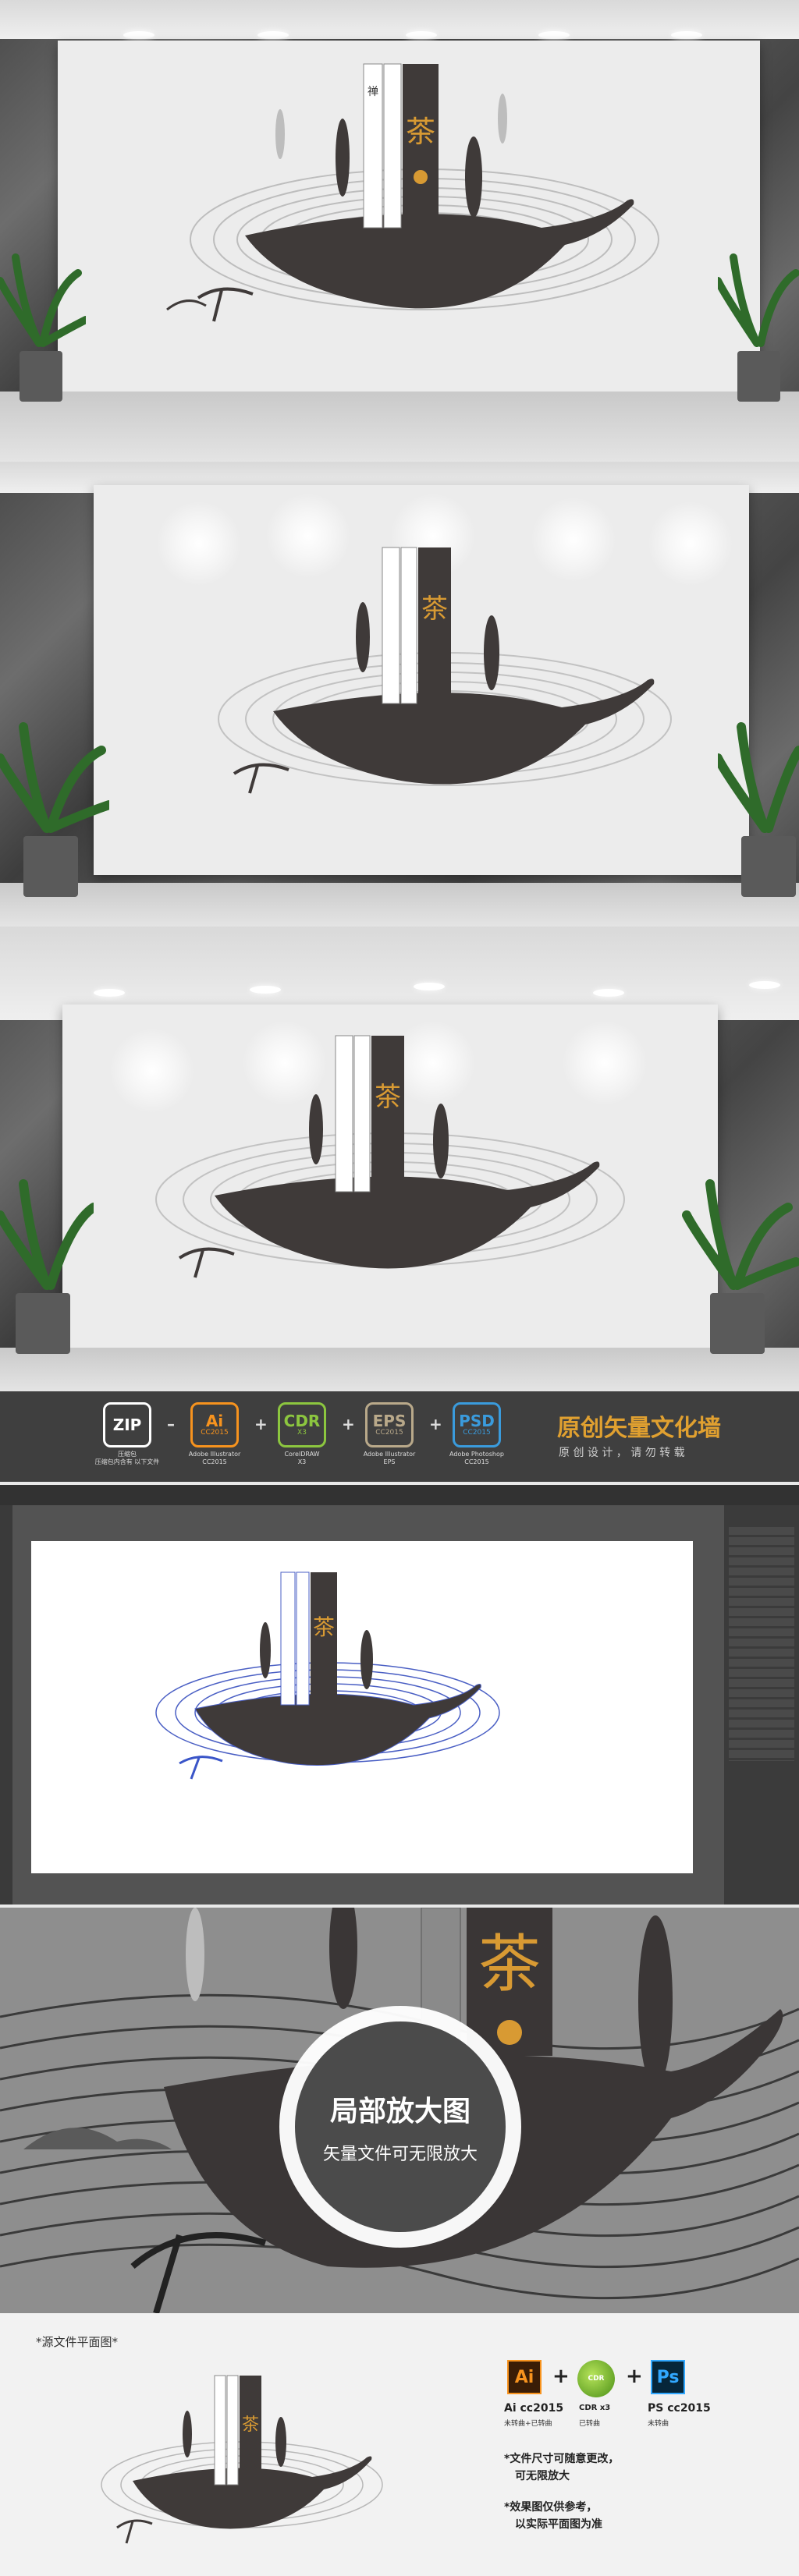 This screenshot has width=799, height=2576. What do you see at coordinates (679, 2409) in the screenshot?
I see `ps-label: PS cc2015` at bounding box center [679, 2409].